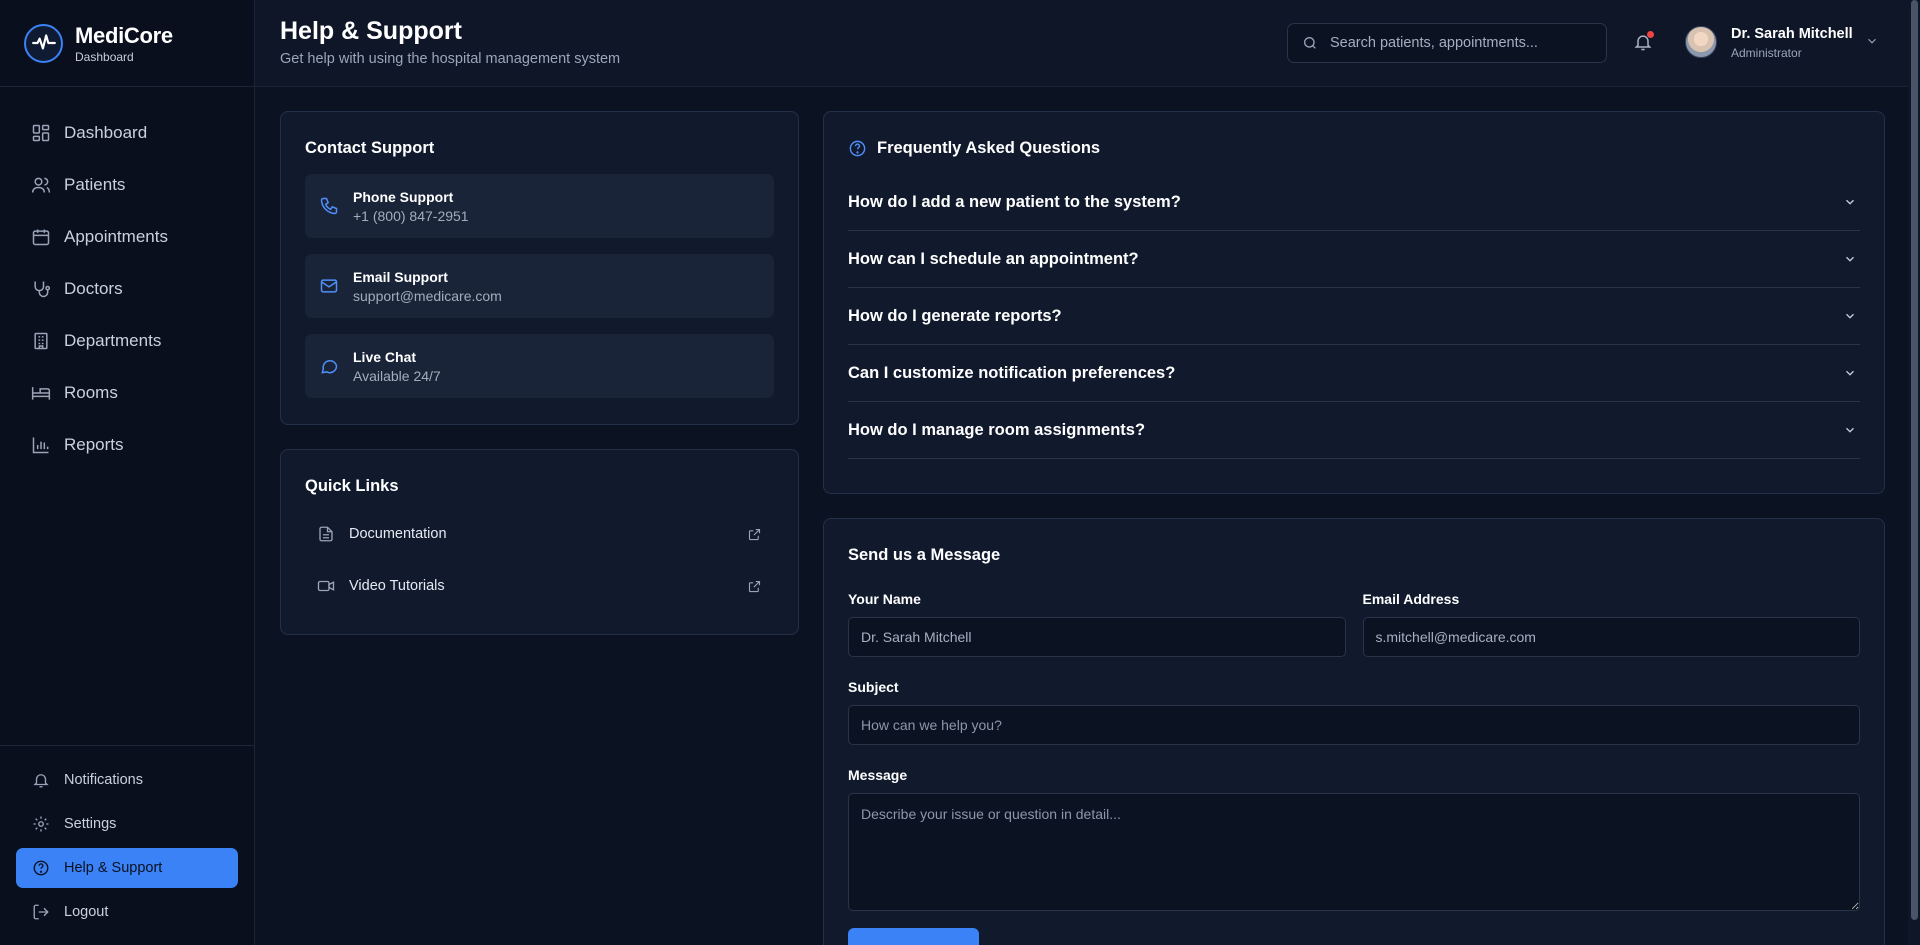 This screenshot has height=945, width=1920. Describe the element at coordinates (1650, 34) in the screenshot. I see `notification-dot` at that location.